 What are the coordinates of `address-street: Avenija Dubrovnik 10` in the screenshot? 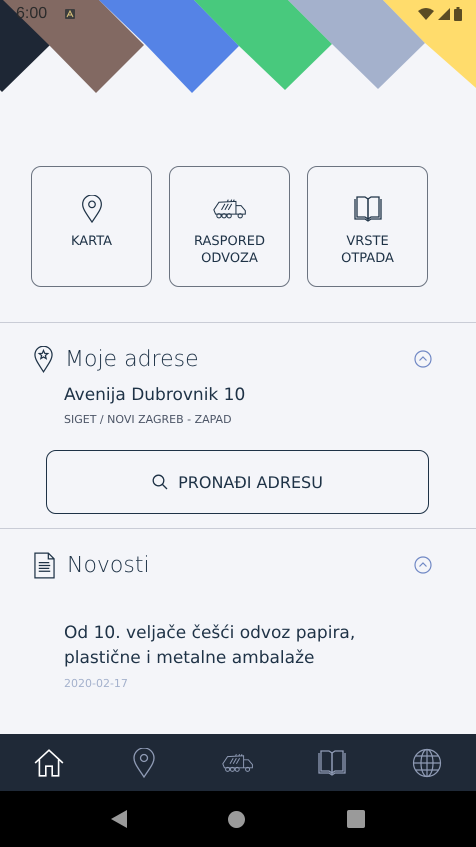 It's located at (155, 395).